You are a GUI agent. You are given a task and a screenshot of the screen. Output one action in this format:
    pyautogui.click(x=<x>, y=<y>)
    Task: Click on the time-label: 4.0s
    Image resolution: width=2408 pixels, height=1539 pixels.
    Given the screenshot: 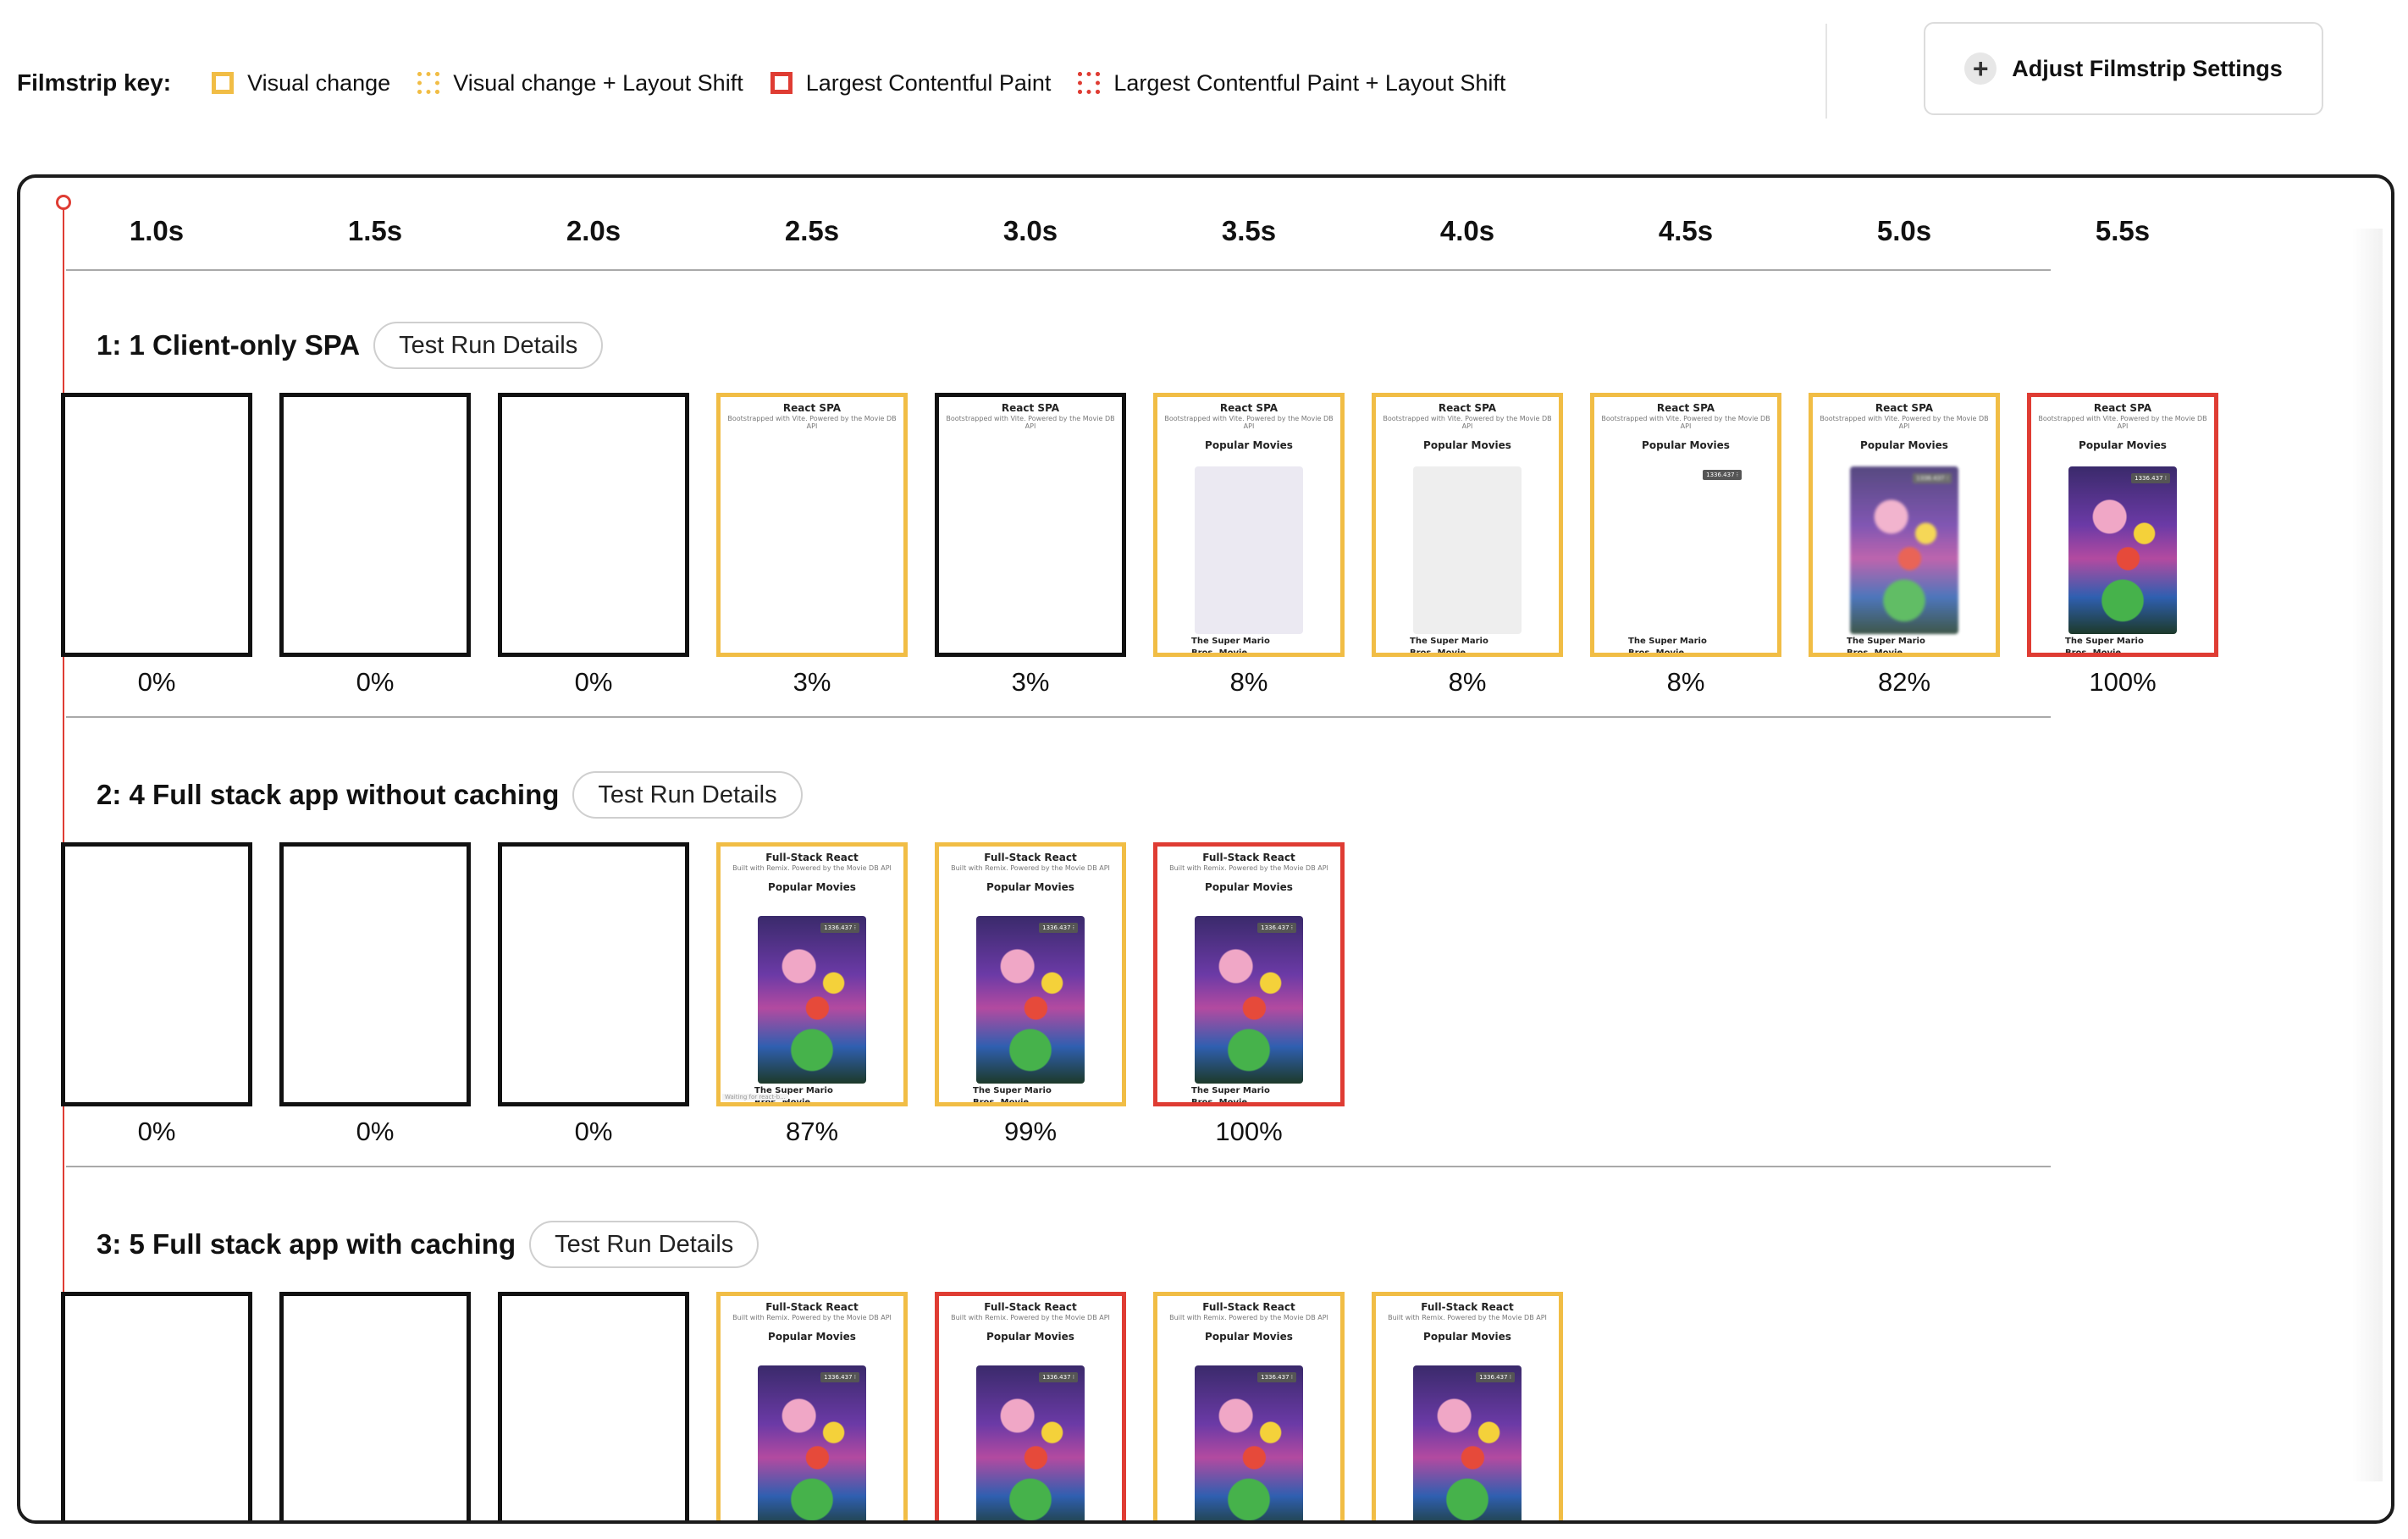 What is the action you would take?
    pyautogui.click(x=1467, y=231)
    